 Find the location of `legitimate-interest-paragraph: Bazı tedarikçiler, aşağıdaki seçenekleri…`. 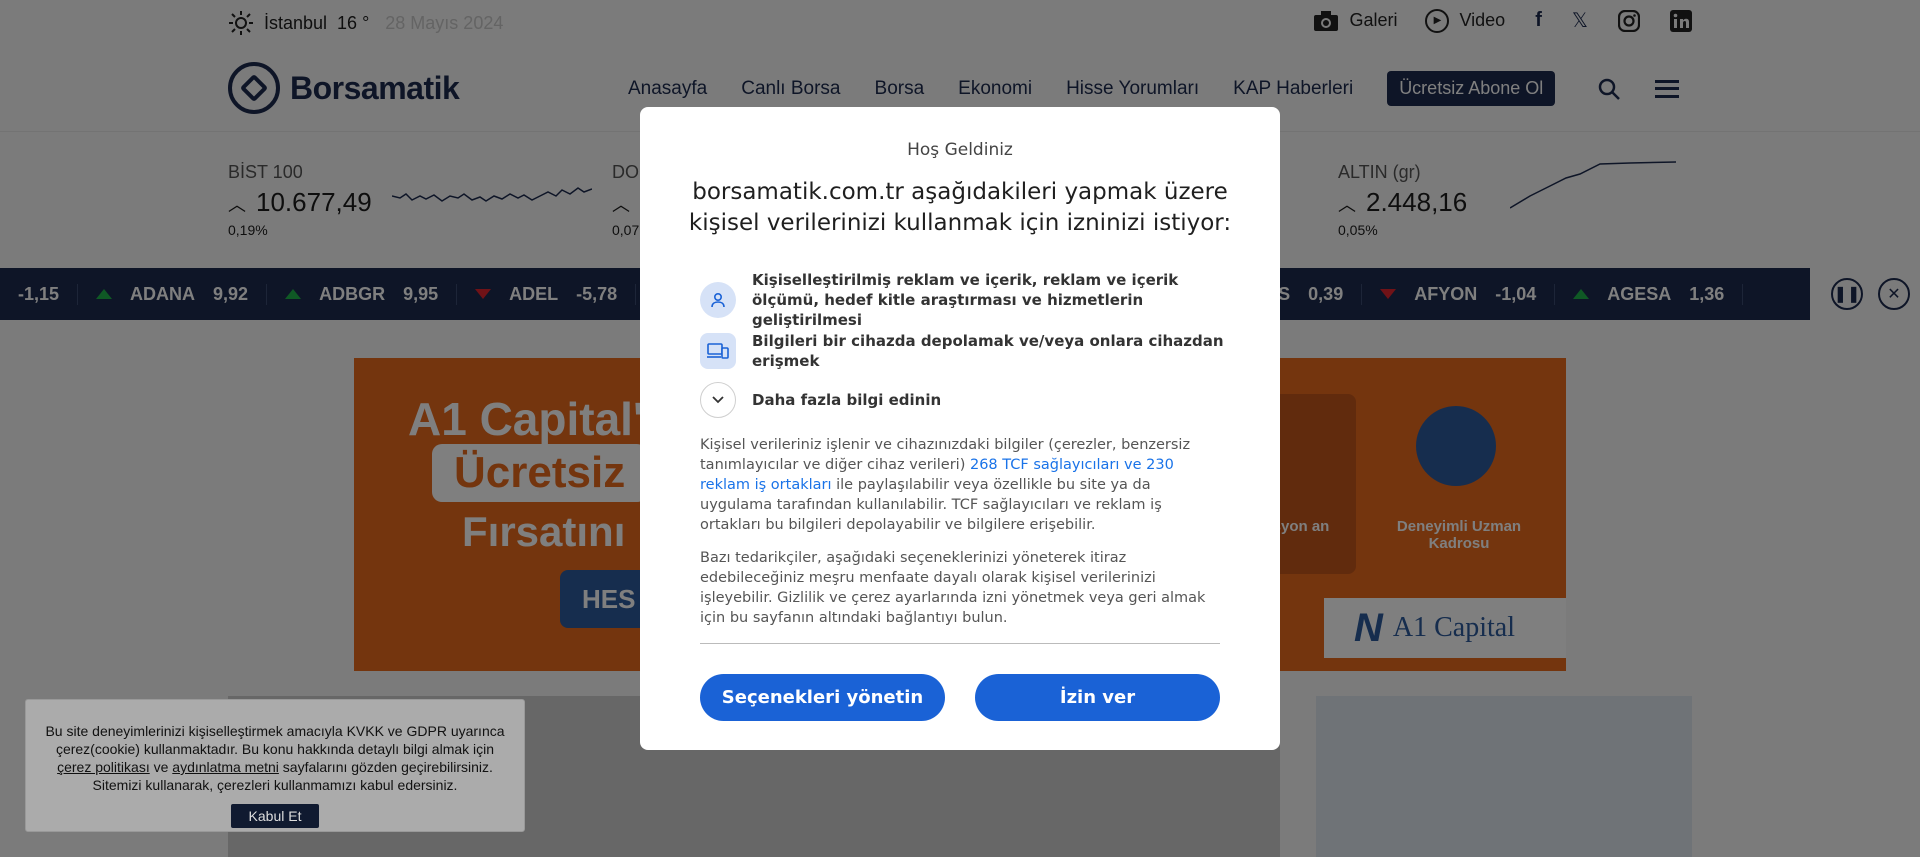

legitimate-interest-paragraph: Bazı tedarikçiler, aşağıdaki seçenekleri… is located at coordinates (953, 588).